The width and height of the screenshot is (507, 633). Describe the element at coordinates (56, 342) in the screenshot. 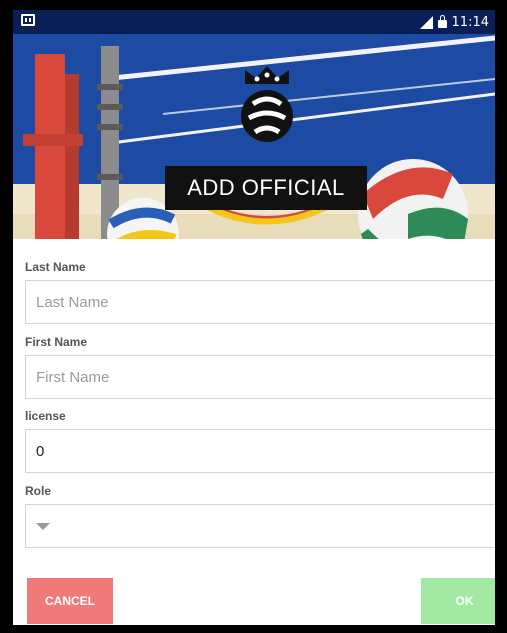

I see `first-name-label: First Name` at that location.